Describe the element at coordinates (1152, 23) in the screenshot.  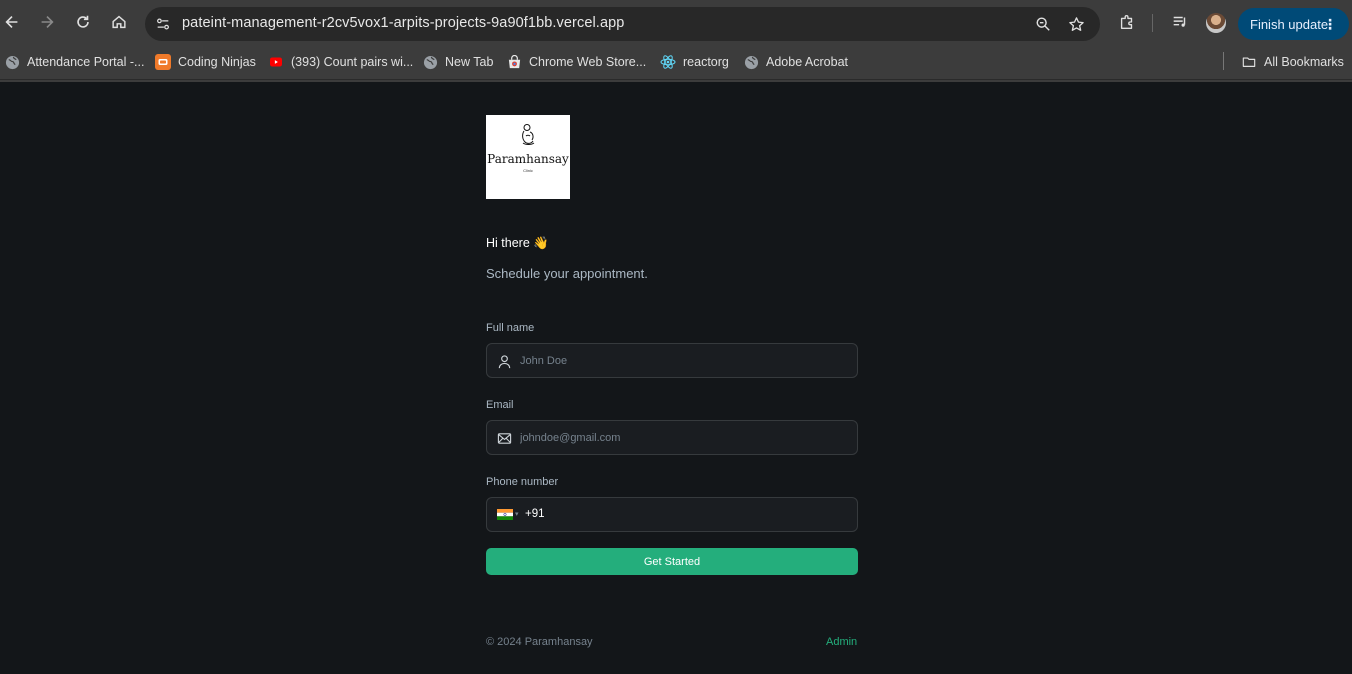
I see `toolbar-divider` at that location.